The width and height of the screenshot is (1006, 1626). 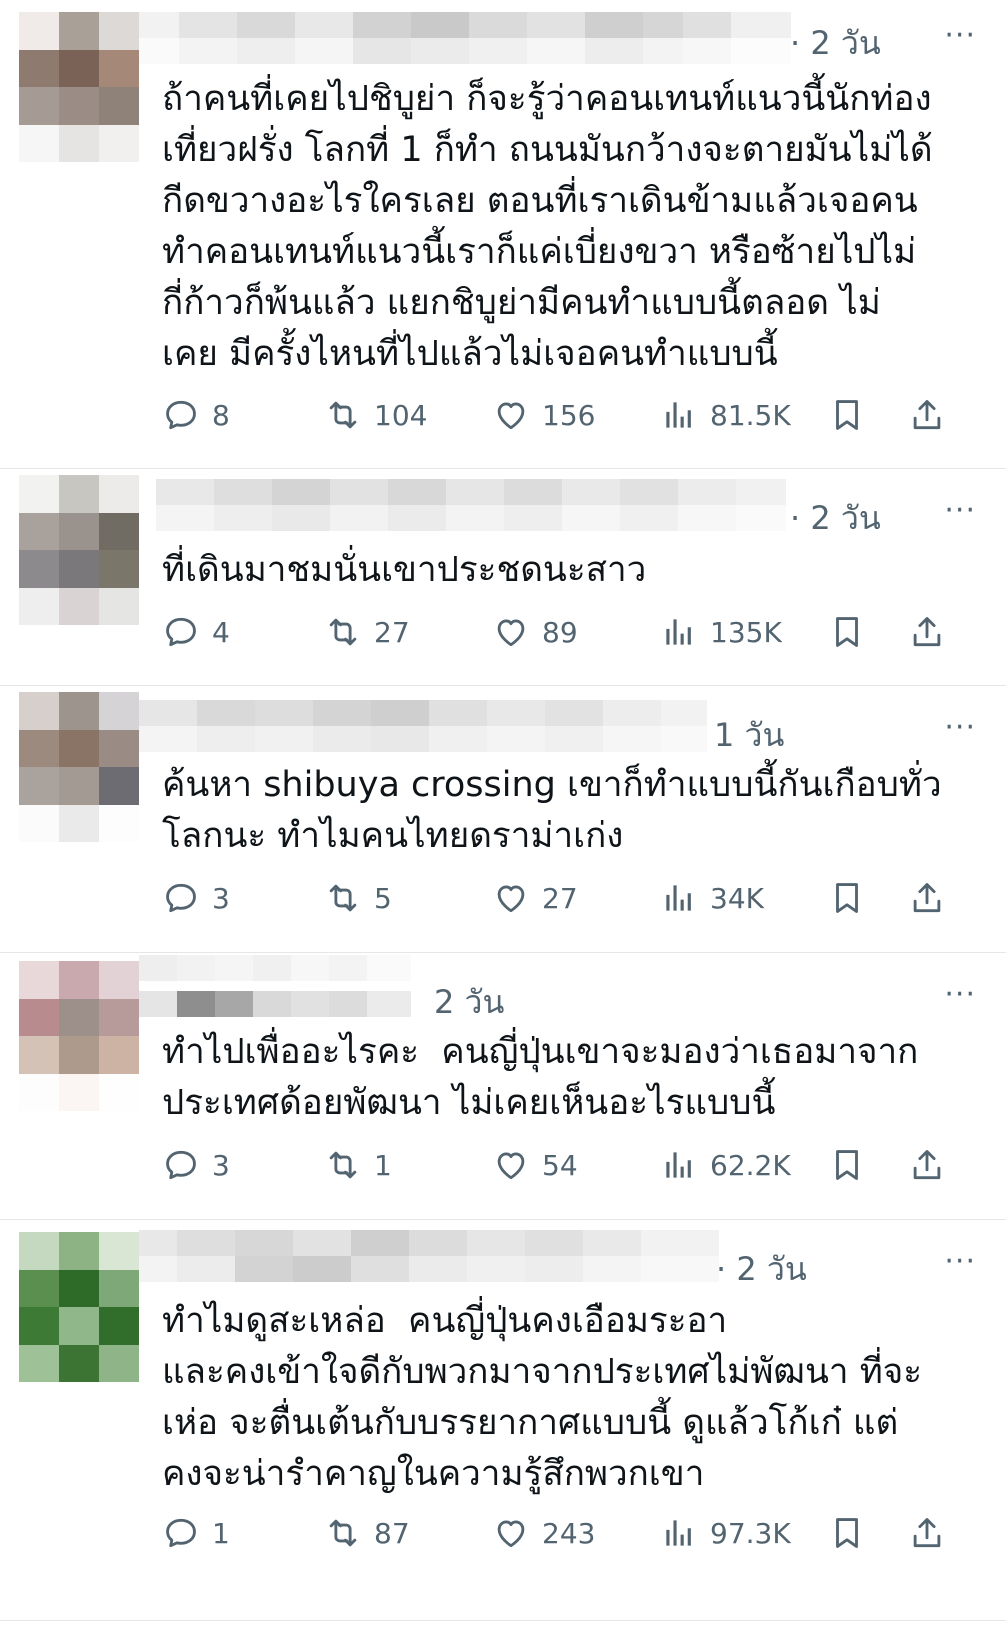 What do you see at coordinates (535, 632) in the screenshot?
I see `like-button: 89` at bounding box center [535, 632].